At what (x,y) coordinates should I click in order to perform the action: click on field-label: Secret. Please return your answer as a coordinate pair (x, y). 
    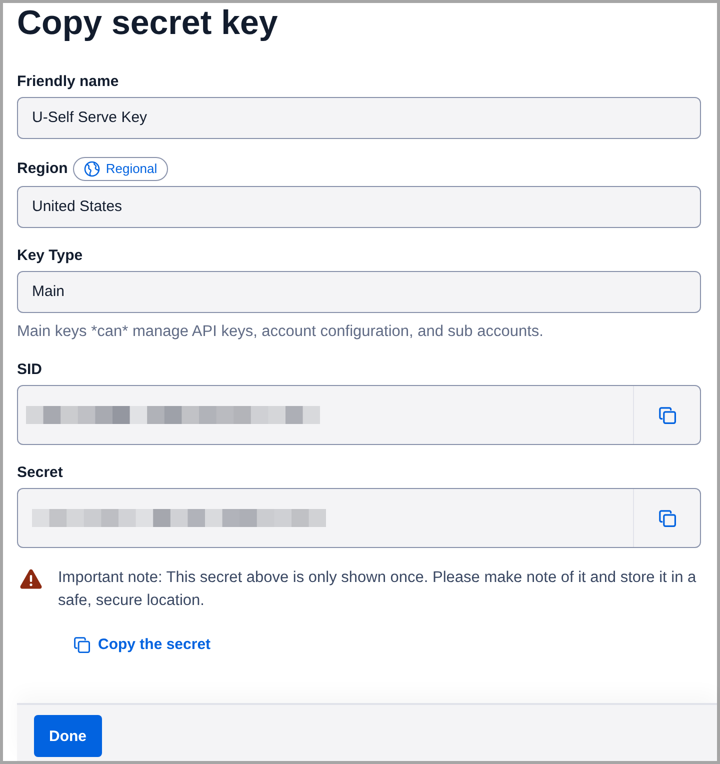
    Looking at the image, I should click on (40, 473).